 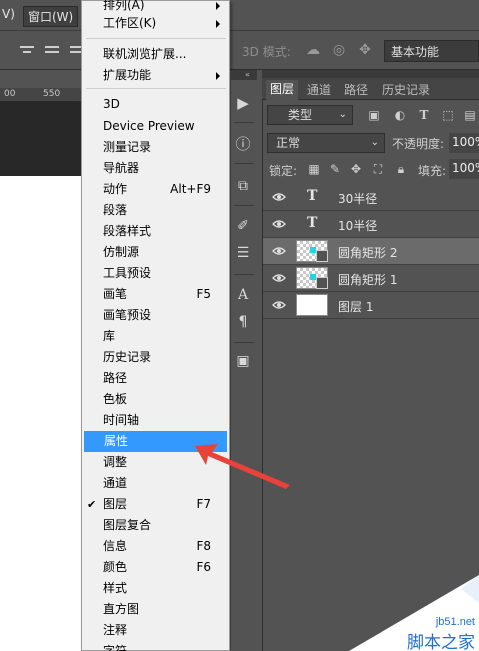 What do you see at coordinates (8, 14) in the screenshot?
I see `menubar-item-view: V)` at bounding box center [8, 14].